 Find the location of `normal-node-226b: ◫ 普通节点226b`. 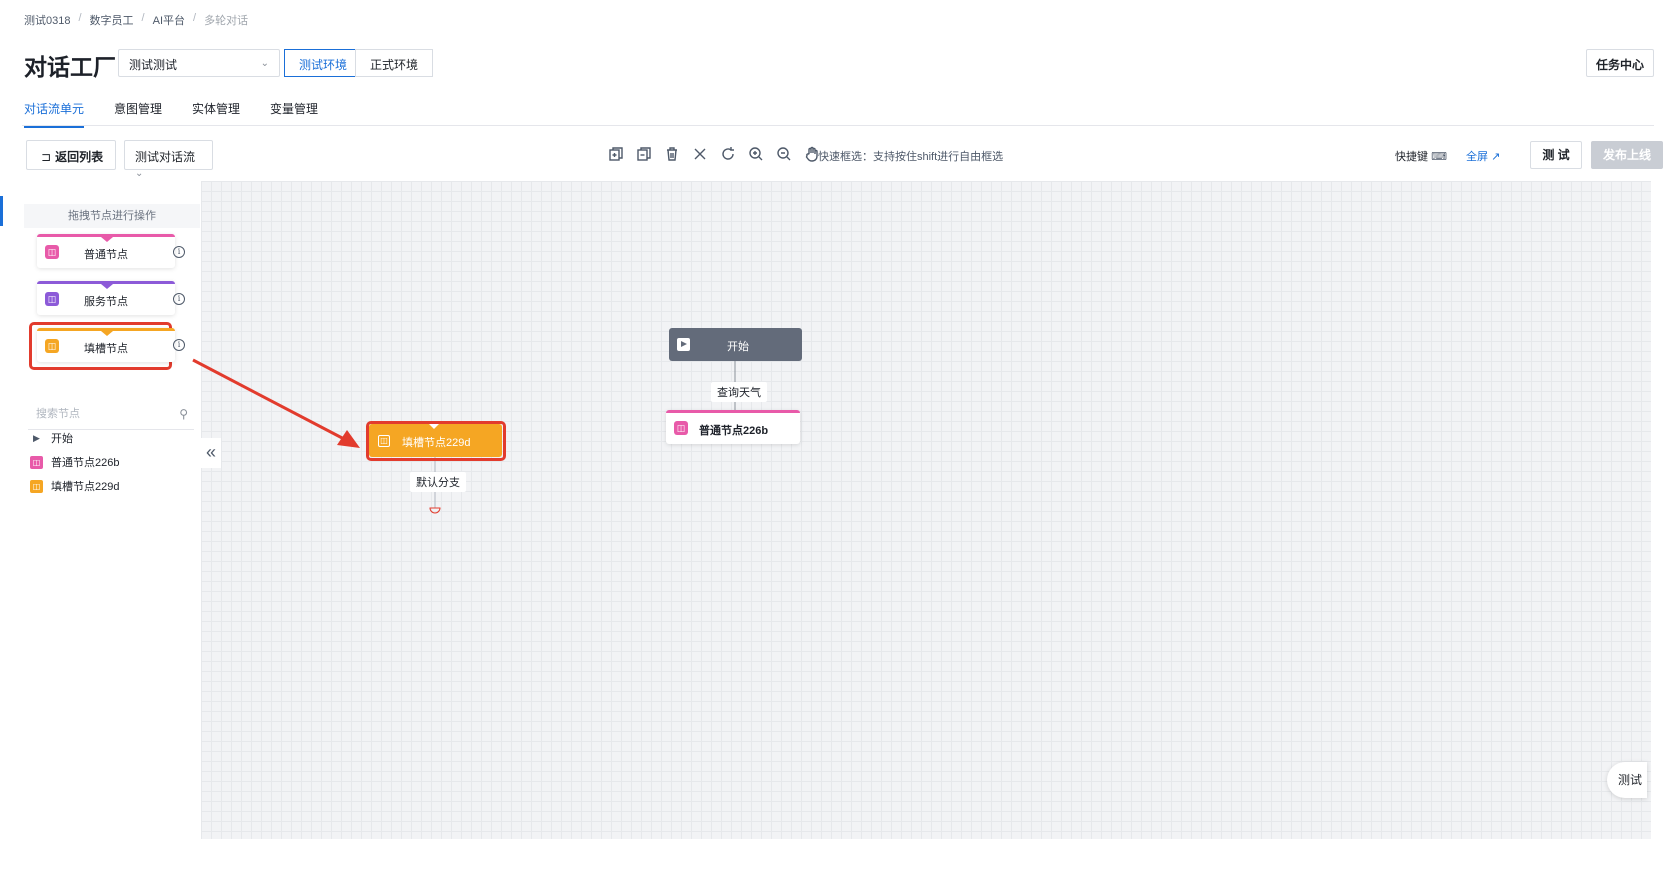

normal-node-226b: ◫ 普通节点226b is located at coordinates (733, 427).